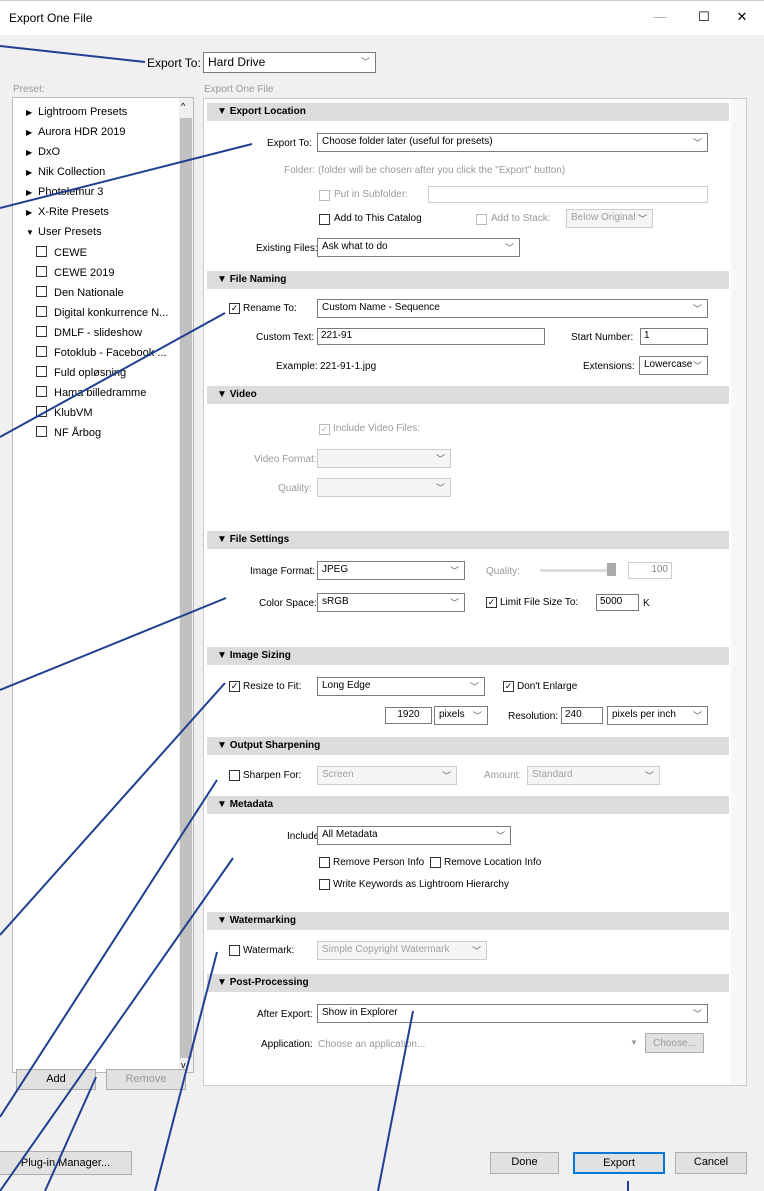  Describe the element at coordinates (568, 194) in the screenshot. I see `subfolder-input` at that location.